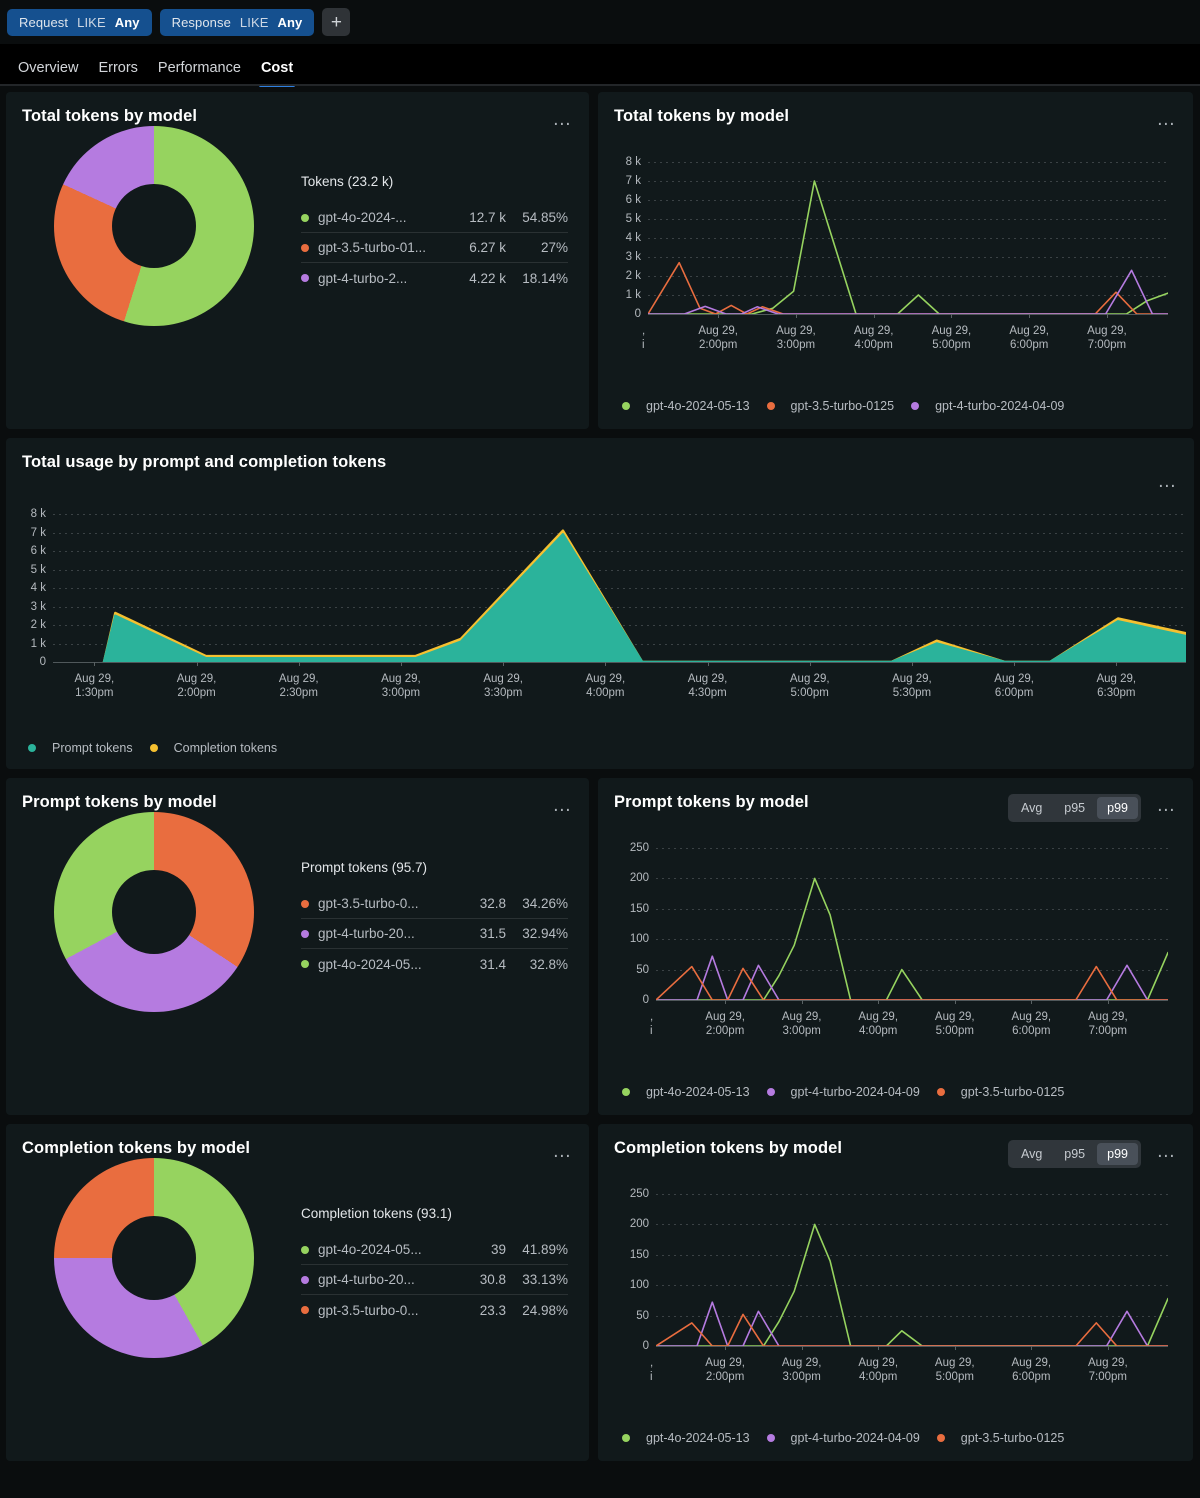 This screenshot has height=1498, width=1200. I want to click on tab-overview: Overview, so click(48, 73).